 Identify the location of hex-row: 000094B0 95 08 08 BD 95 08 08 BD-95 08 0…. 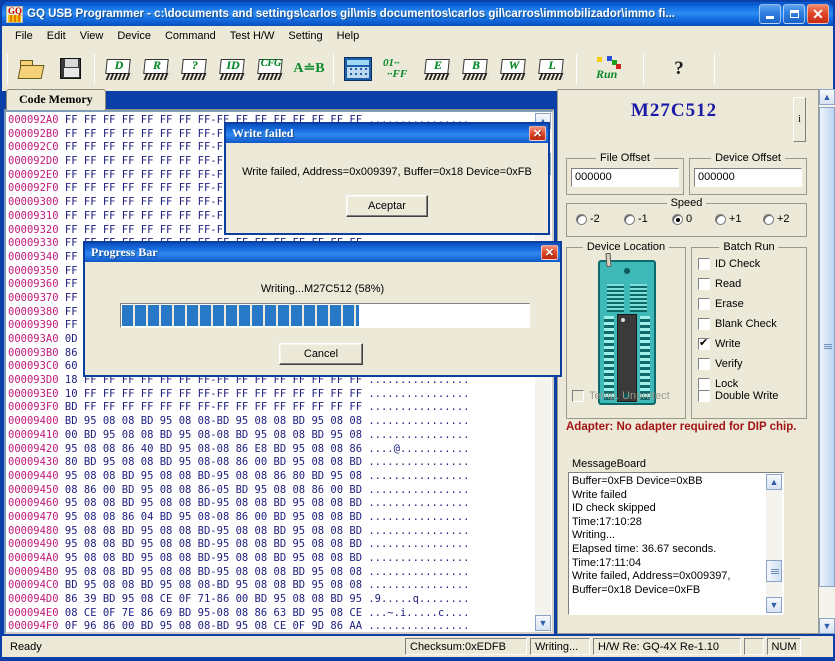
(273, 573).